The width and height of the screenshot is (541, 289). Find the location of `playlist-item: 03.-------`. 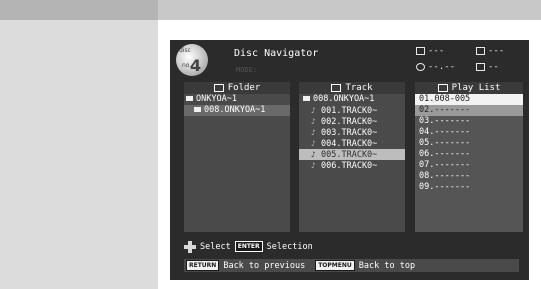

playlist-item: 03.------- is located at coordinates (469, 121).